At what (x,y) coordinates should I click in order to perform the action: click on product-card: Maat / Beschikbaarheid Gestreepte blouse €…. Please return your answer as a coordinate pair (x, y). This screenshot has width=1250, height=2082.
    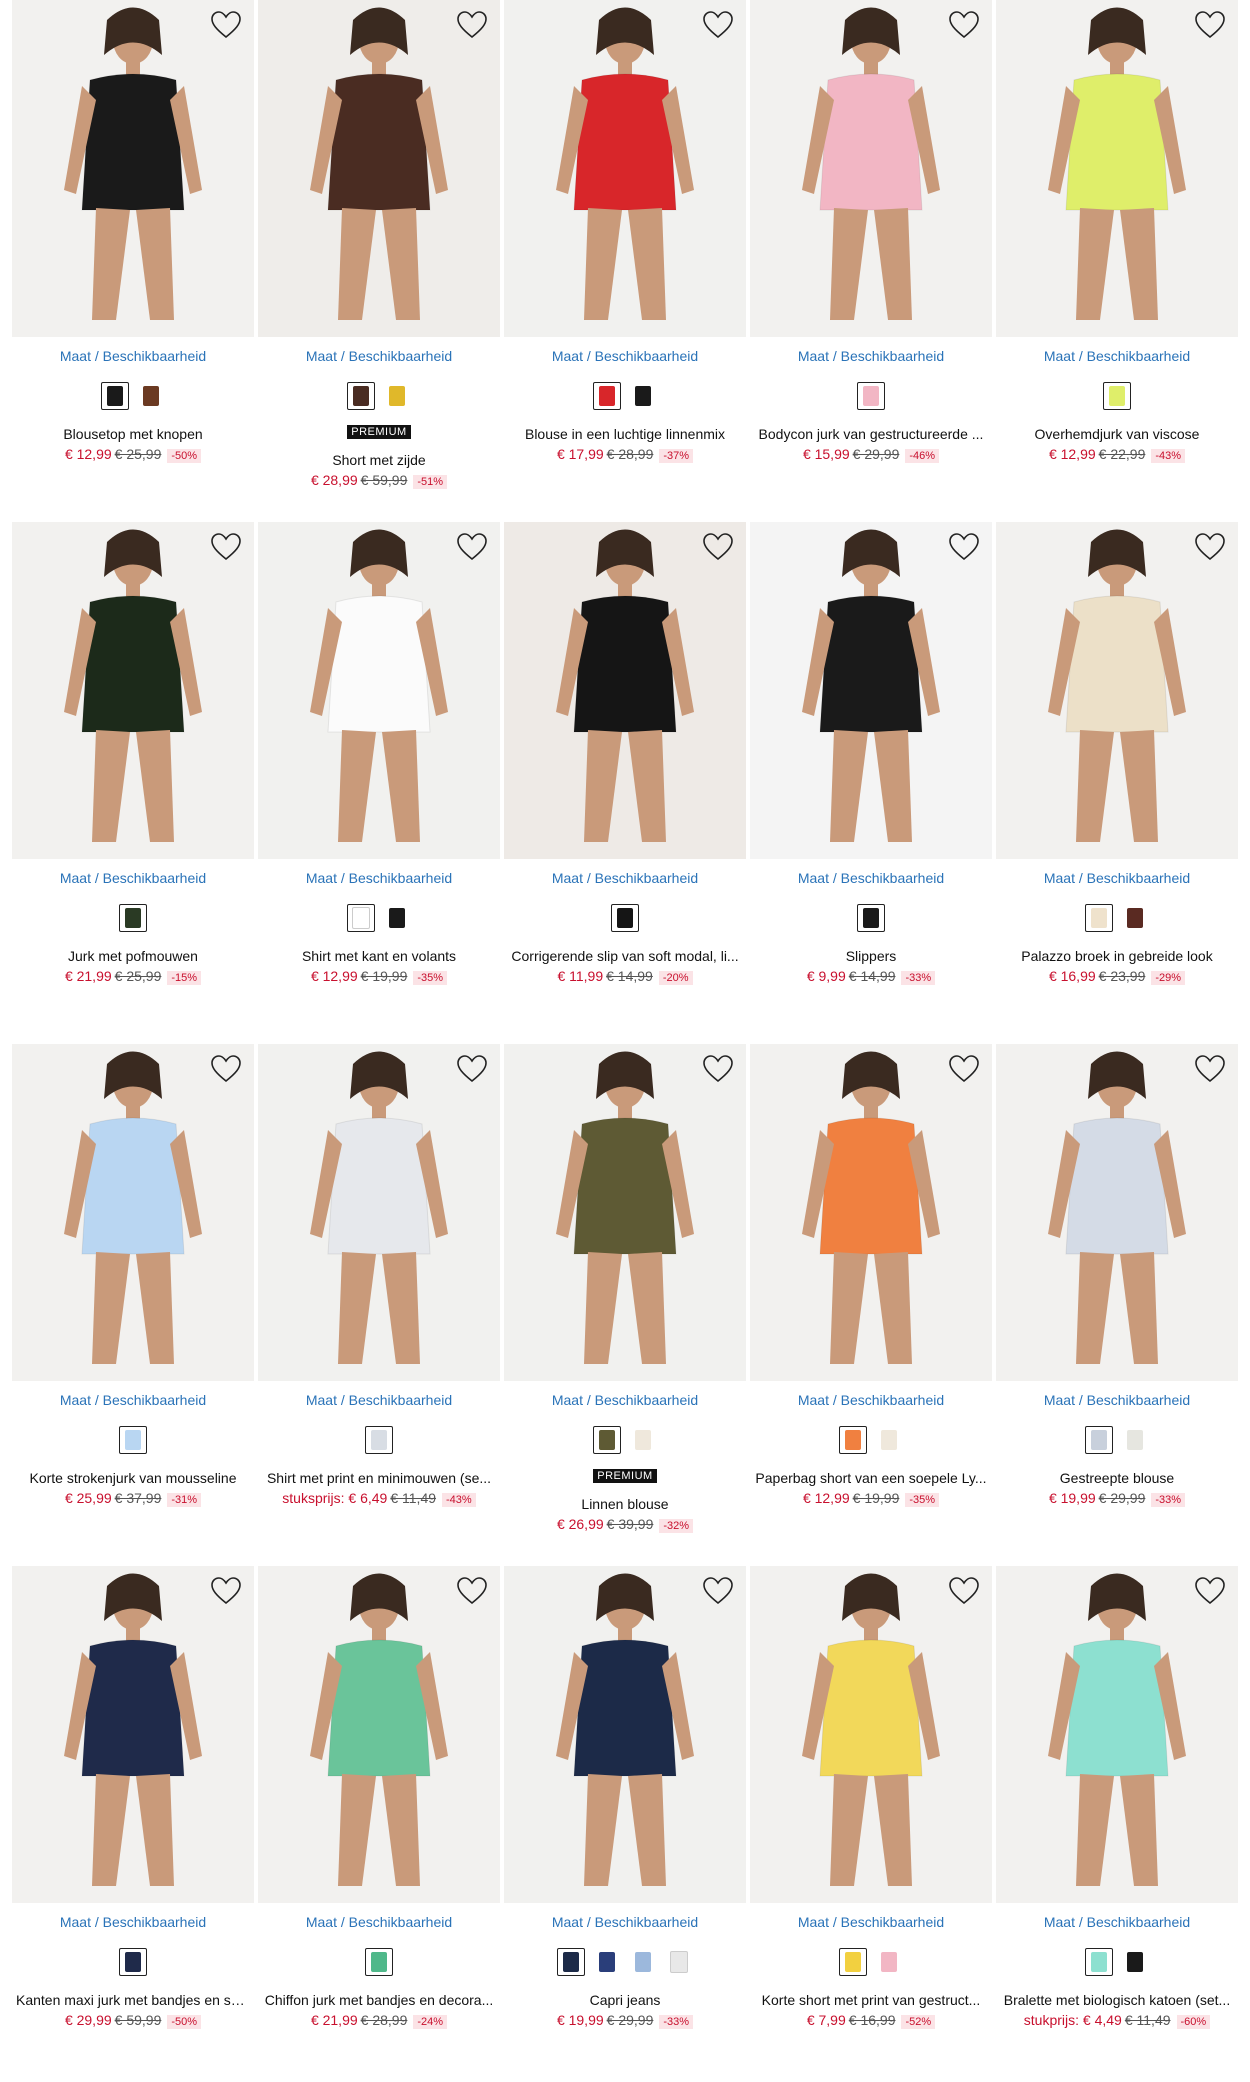
    Looking at the image, I should click on (1117, 1294).